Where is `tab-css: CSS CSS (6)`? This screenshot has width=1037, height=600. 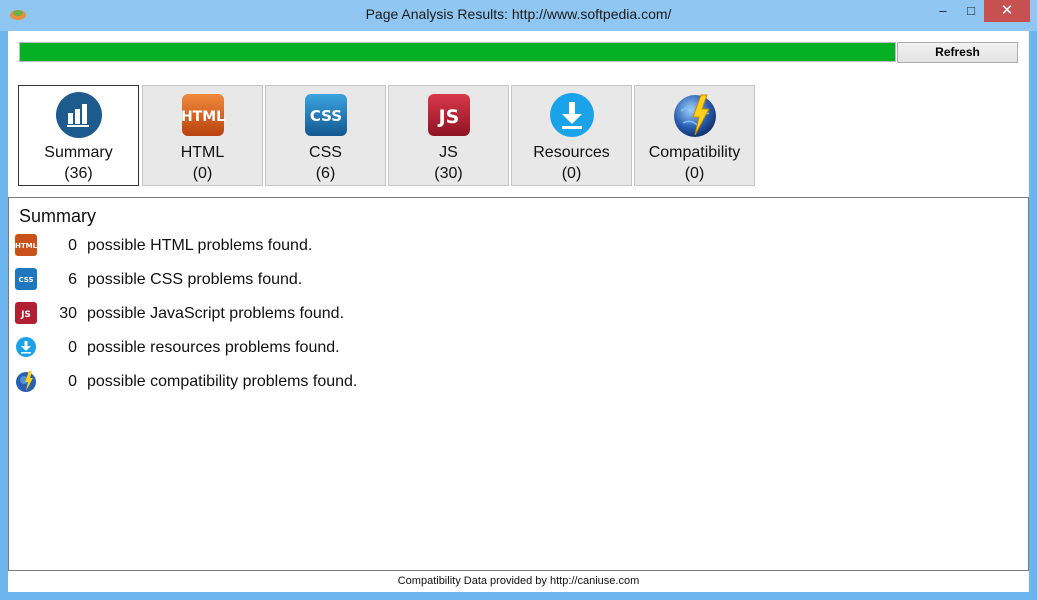 tab-css: CSS CSS (6) is located at coordinates (325, 135).